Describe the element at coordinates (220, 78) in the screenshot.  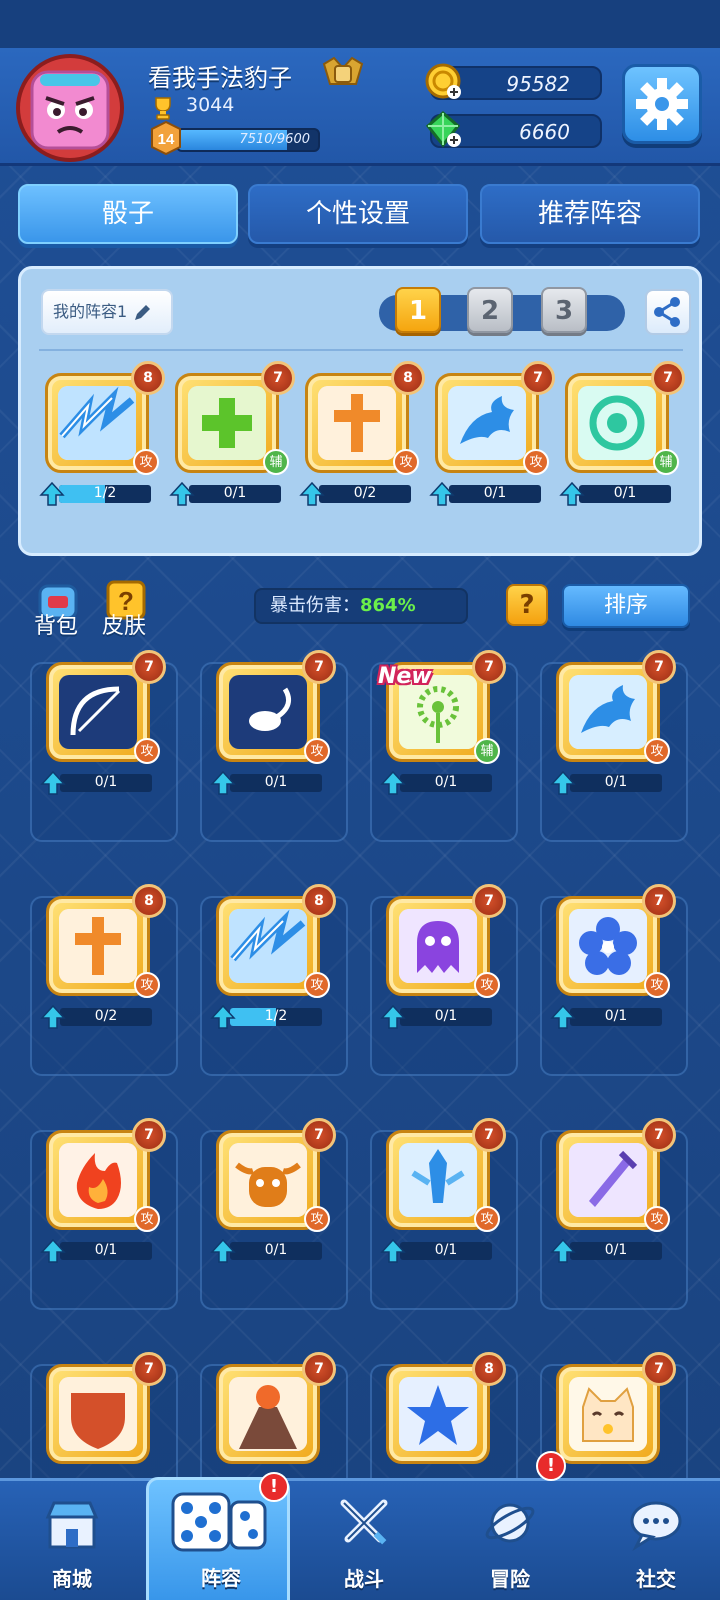
I see `player-name: 看我手法豹子` at that location.